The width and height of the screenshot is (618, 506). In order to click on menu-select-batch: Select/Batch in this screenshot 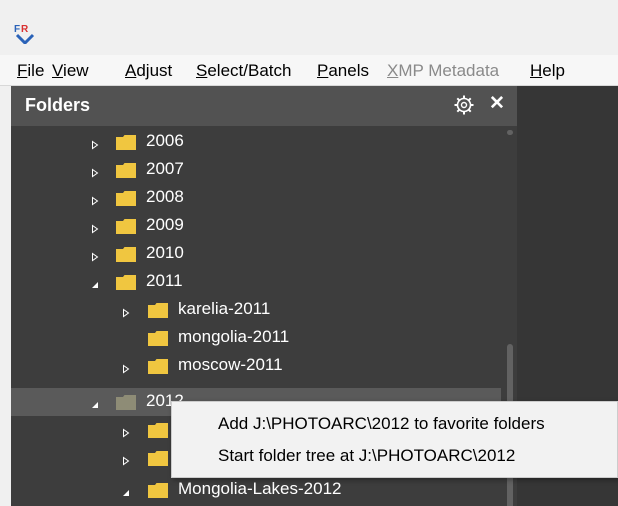, I will do `click(243, 71)`.